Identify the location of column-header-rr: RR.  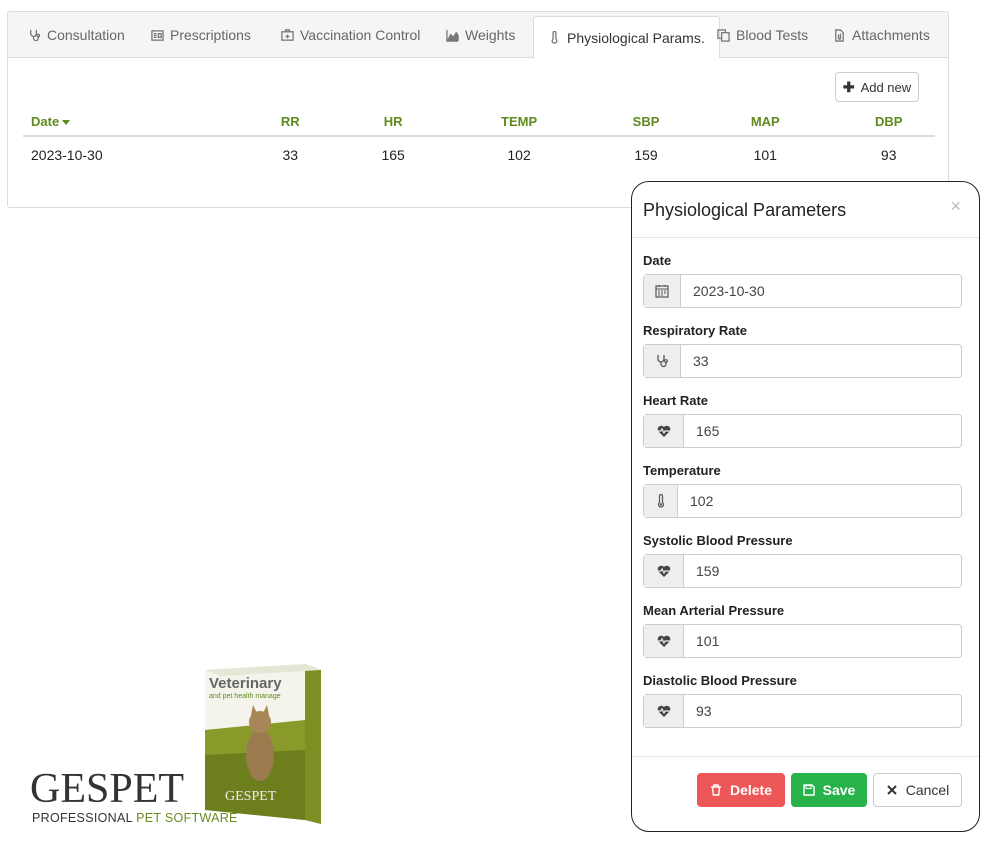
(290, 122).